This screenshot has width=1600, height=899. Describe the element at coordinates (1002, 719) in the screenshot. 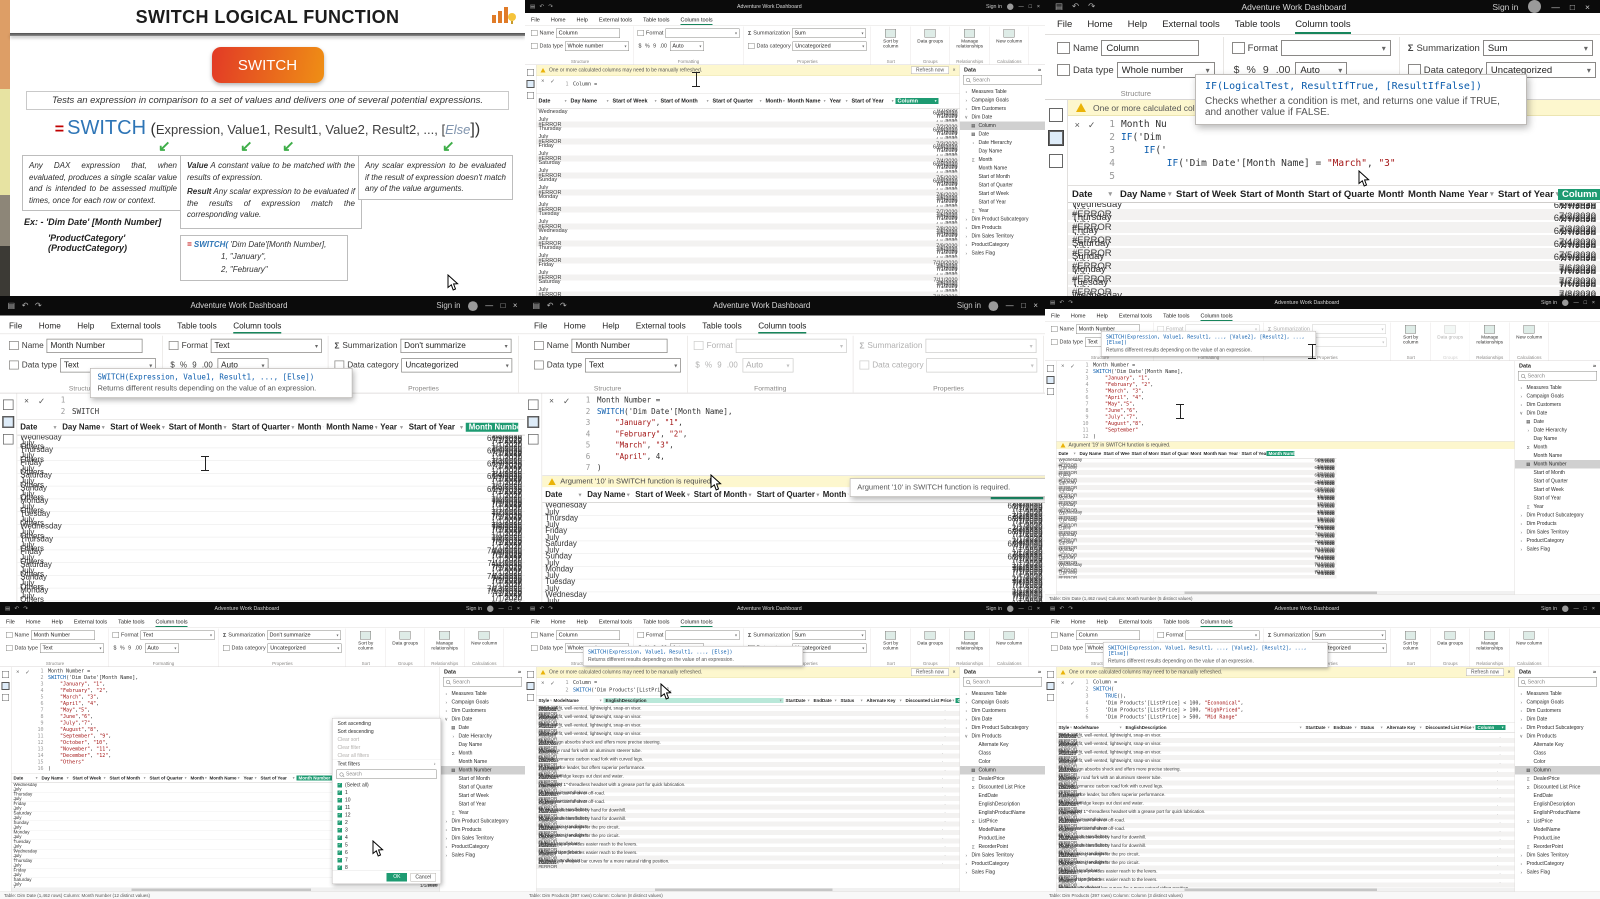

I see `field-item: › Dim Date` at that location.